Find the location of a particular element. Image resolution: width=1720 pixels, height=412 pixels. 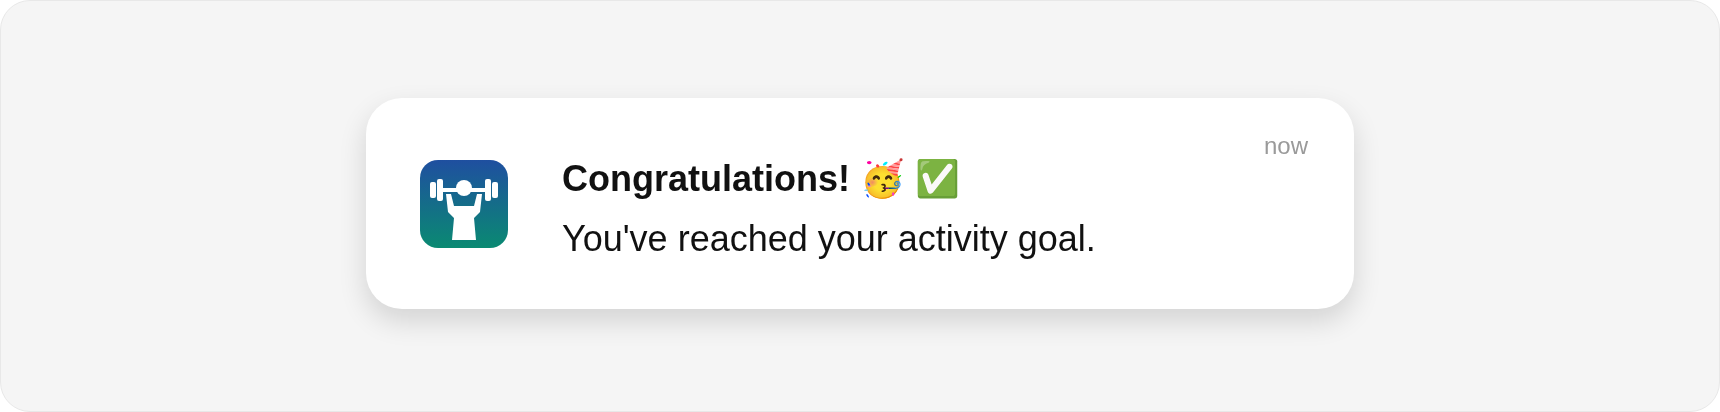

notification-title: Congratulations! 🥳 ✅ is located at coordinates (761, 178).